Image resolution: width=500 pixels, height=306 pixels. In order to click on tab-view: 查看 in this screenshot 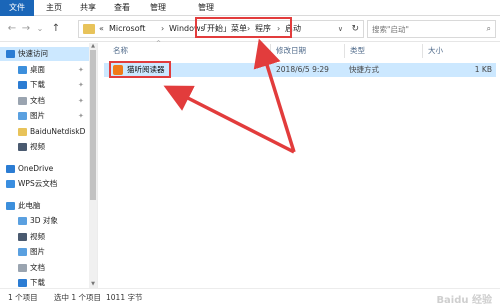, I will do `click(122, 8)`.